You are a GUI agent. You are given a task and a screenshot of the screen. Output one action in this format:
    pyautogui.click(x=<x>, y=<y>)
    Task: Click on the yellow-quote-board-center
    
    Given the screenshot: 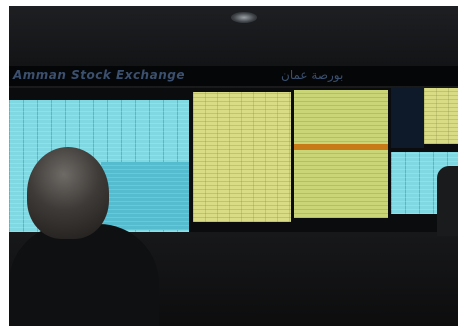 What is the action you would take?
    pyautogui.click(x=242, y=157)
    